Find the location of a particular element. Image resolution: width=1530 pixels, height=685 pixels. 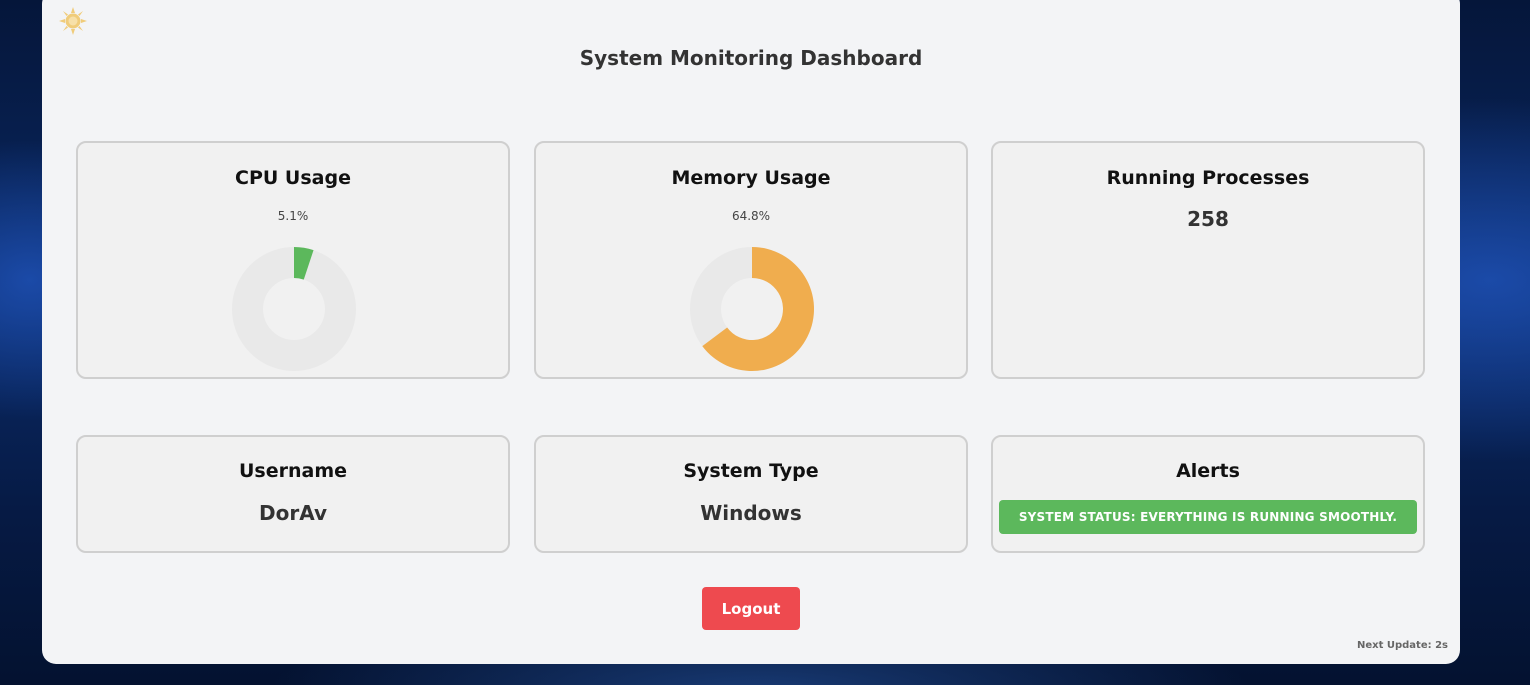

running-processes-title: Running Processes is located at coordinates (1208, 178).